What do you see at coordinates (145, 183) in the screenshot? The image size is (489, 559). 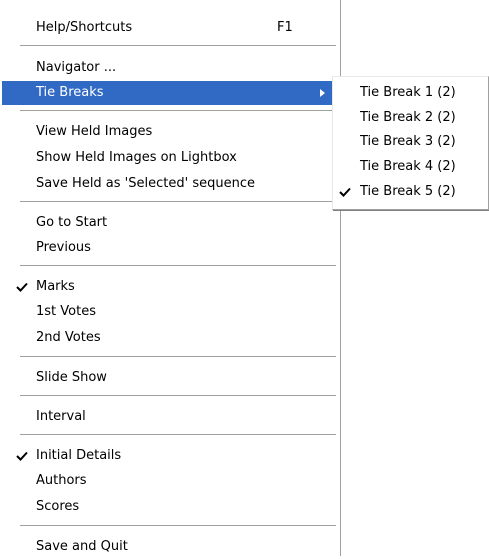 I see `menu-item-label: Save Held as 'Selected' sequence` at bounding box center [145, 183].